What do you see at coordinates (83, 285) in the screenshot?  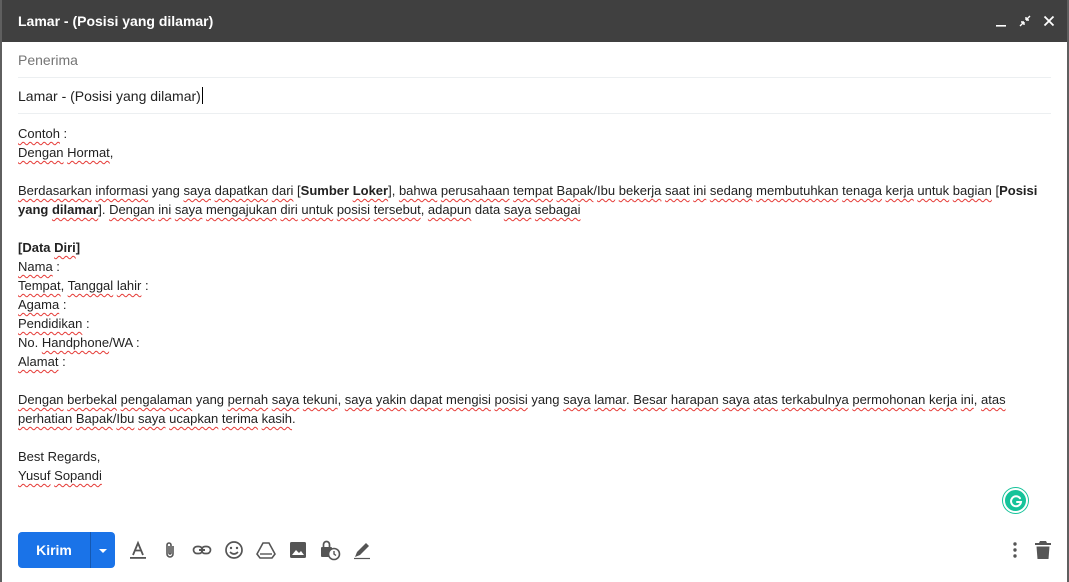 I see `body-line: Tempat, Tanggal lahir :` at bounding box center [83, 285].